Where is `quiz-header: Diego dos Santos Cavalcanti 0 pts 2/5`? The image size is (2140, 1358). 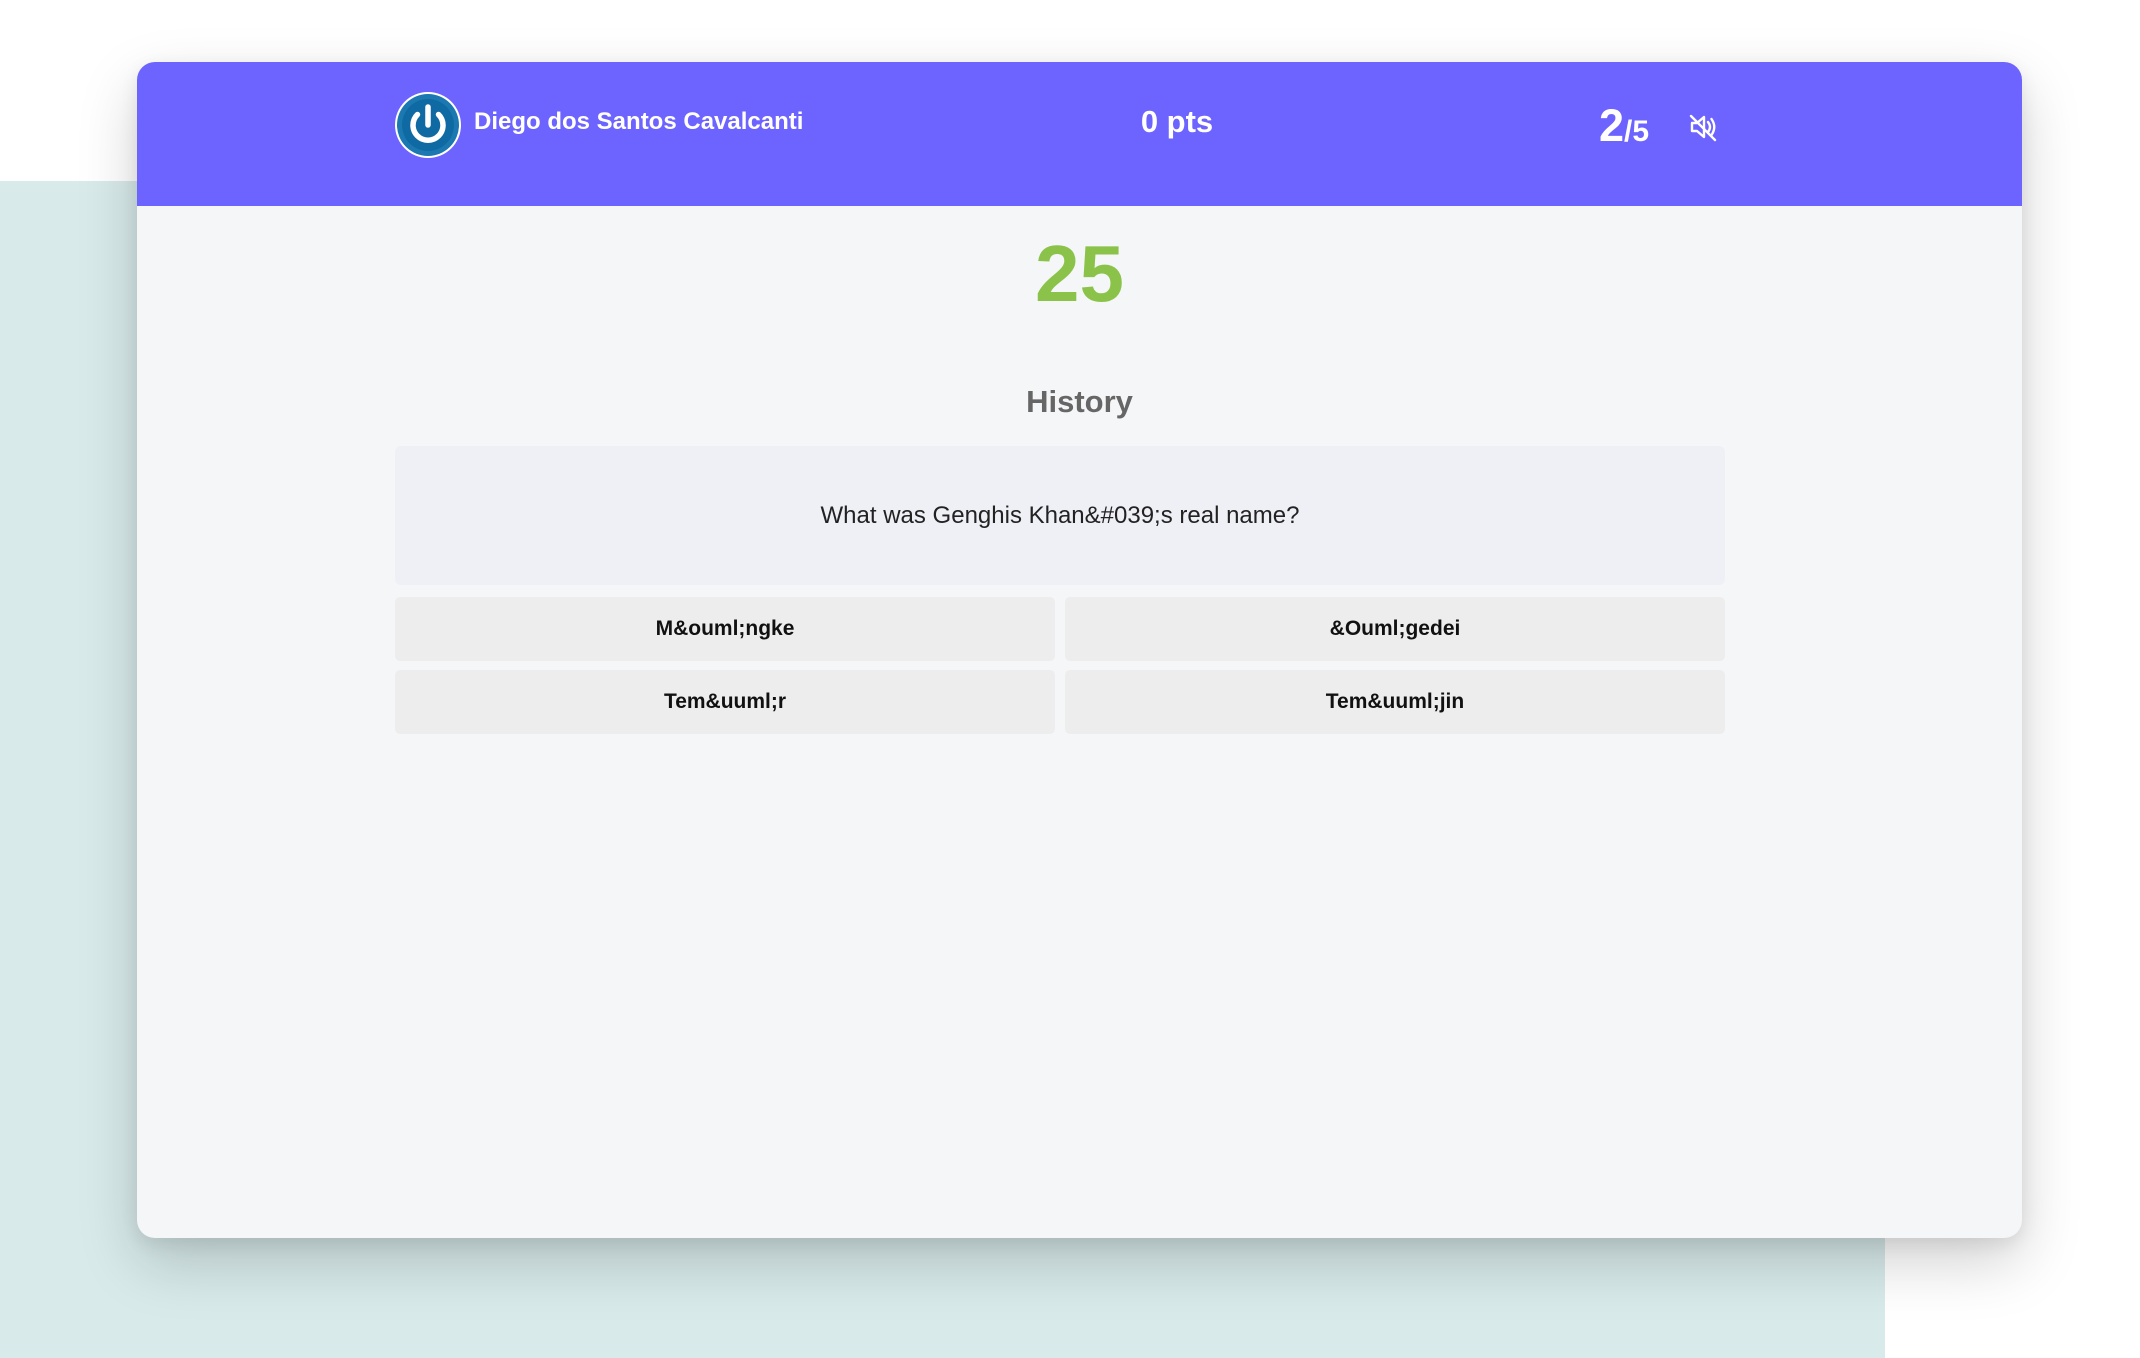 quiz-header: Diego dos Santos Cavalcanti 0 pts 2/5 is located at coordinates (1079, 134).